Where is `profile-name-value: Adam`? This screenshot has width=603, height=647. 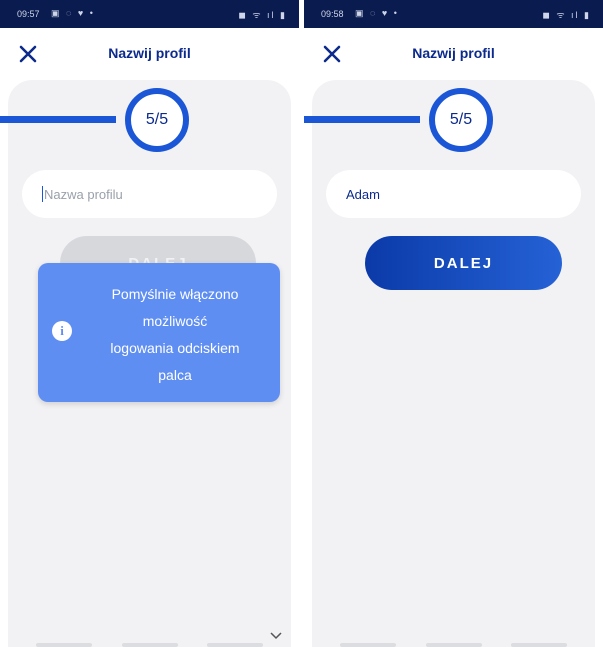
profile-name-value: Adam is located at coordinates (363, 194).